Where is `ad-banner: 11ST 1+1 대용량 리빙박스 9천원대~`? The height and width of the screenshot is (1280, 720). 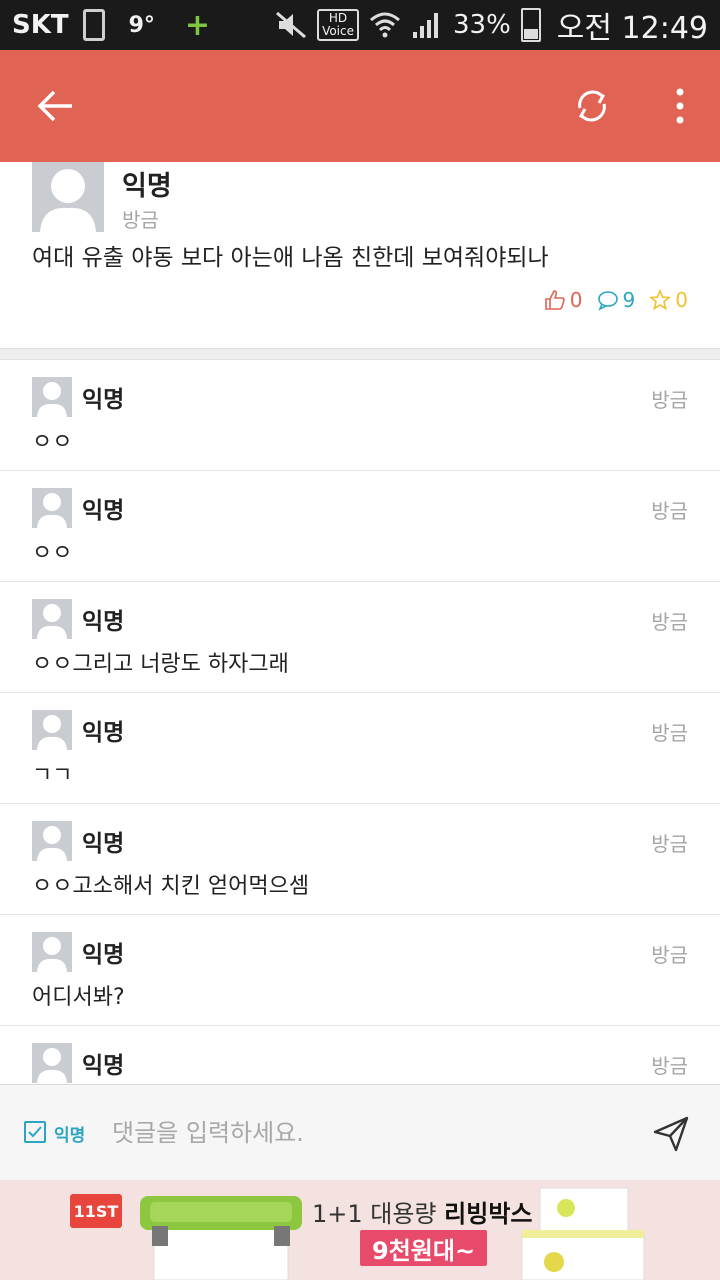 ad-banner: 11ST 1+1 대용량 리빙박스 9천원대~ is located at coordinates (360, 1230).